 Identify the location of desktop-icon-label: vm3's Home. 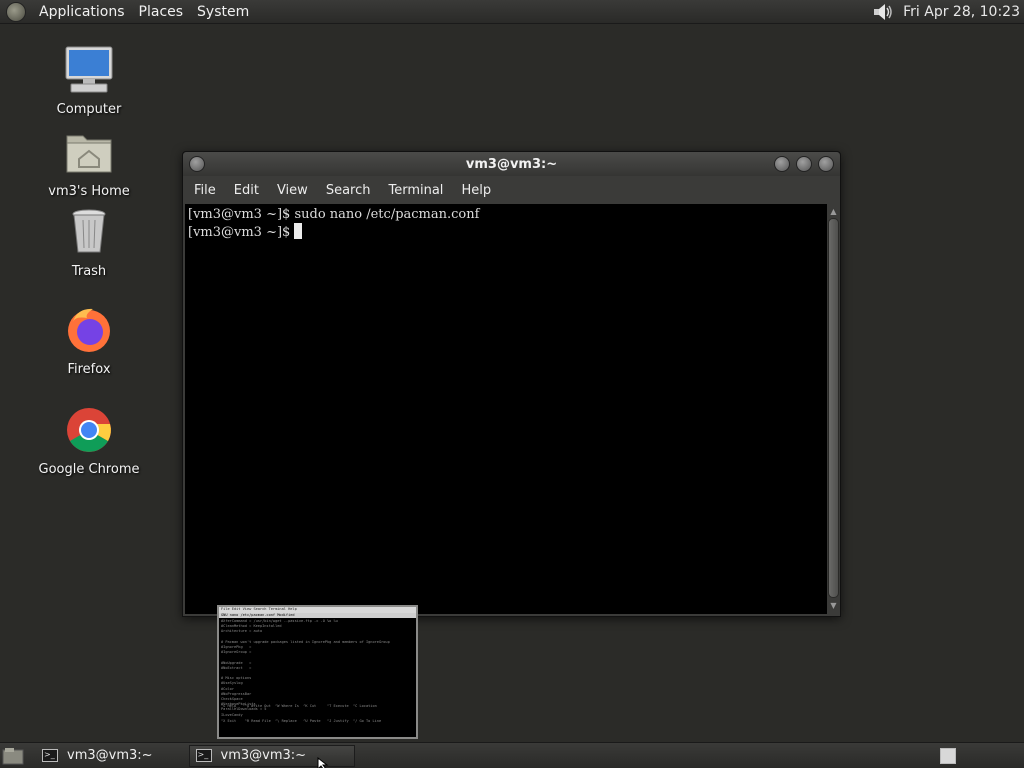
(89, 191).